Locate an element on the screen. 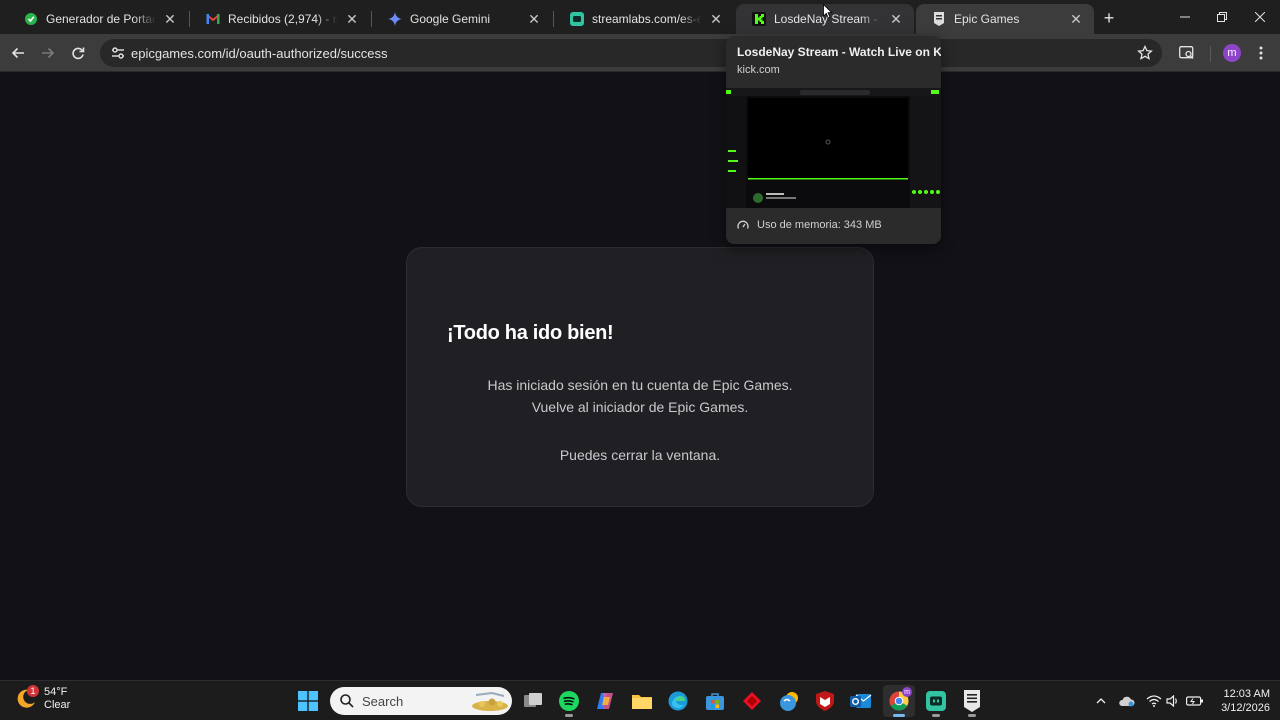  profile-badge: m is located at coordinates (907, 692).